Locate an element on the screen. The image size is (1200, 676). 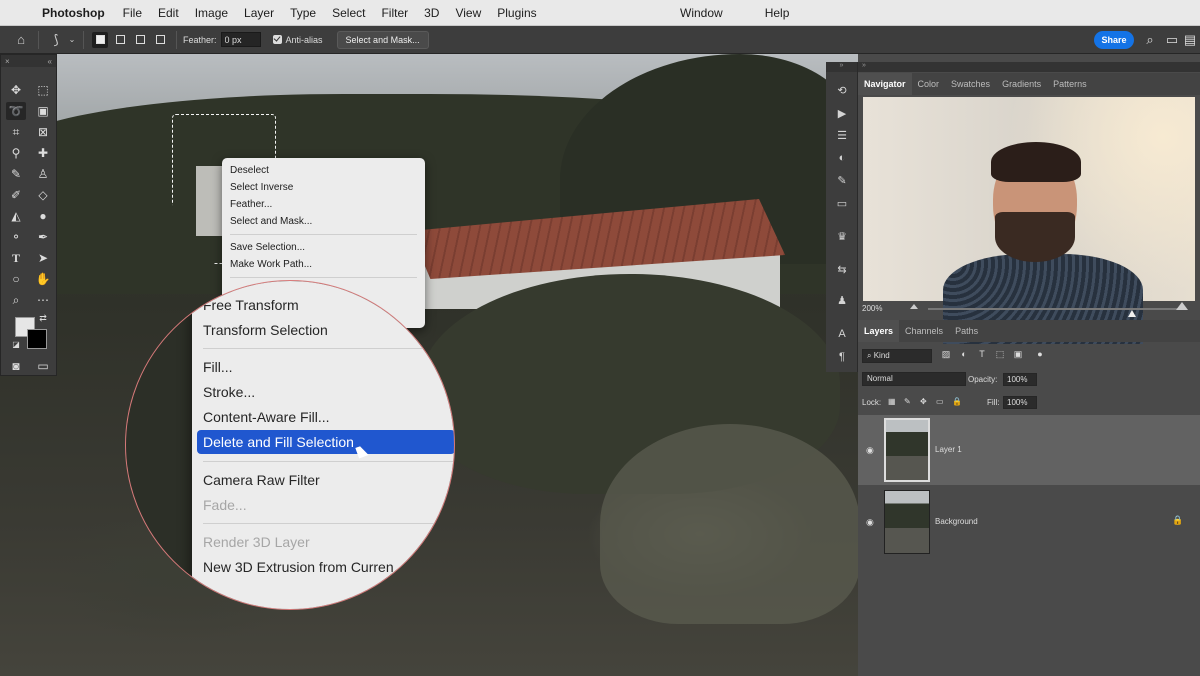
zoom-tool-icon: ⌕ is located at coordinates (16, 300).